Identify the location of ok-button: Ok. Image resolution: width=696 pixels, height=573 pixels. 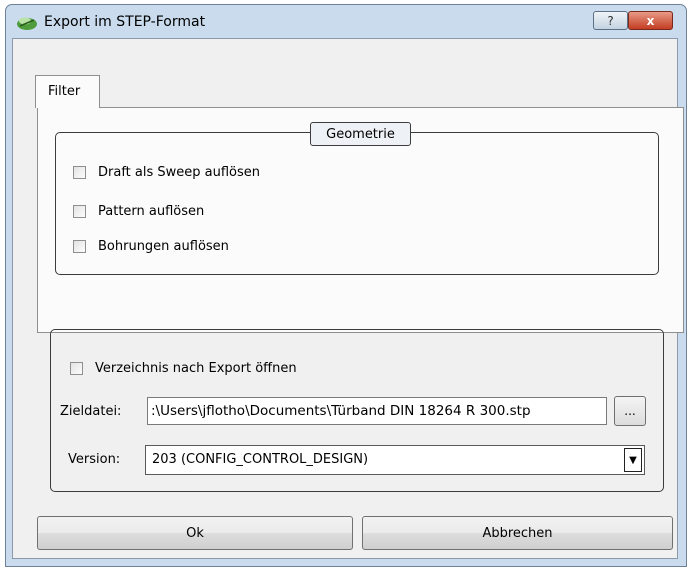
(195, 533).